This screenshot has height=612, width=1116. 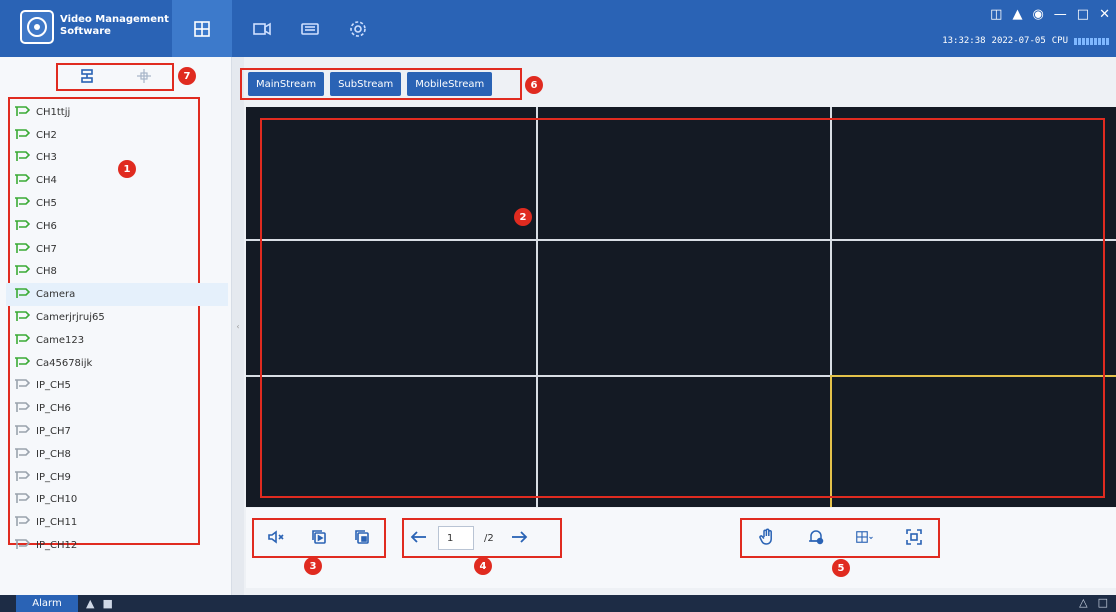 I want to click on channel-item: CH1ttjj, so click(x=104, y=112).